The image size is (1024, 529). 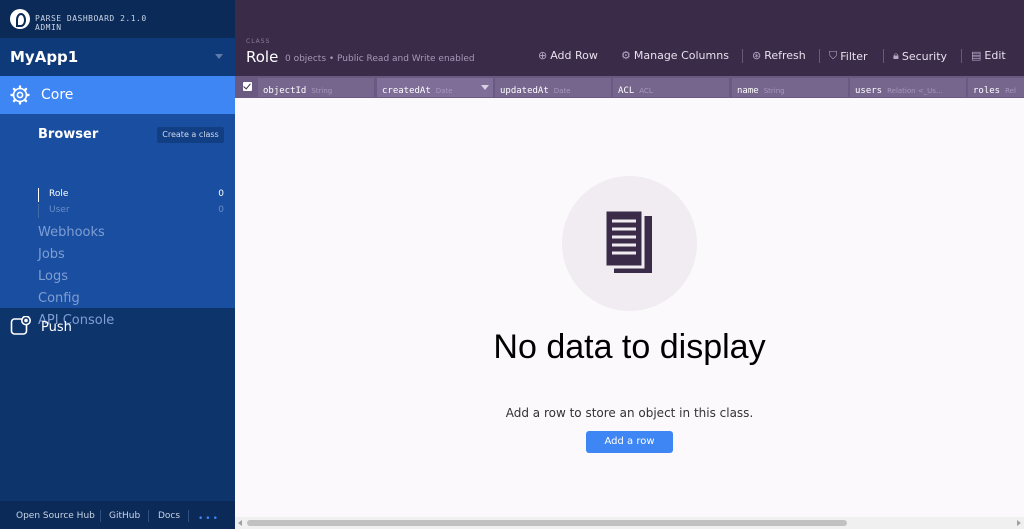 I want to click on sidebar-footer: Open Source Hub GitHub Docs •••, so click(x=117, y=515).